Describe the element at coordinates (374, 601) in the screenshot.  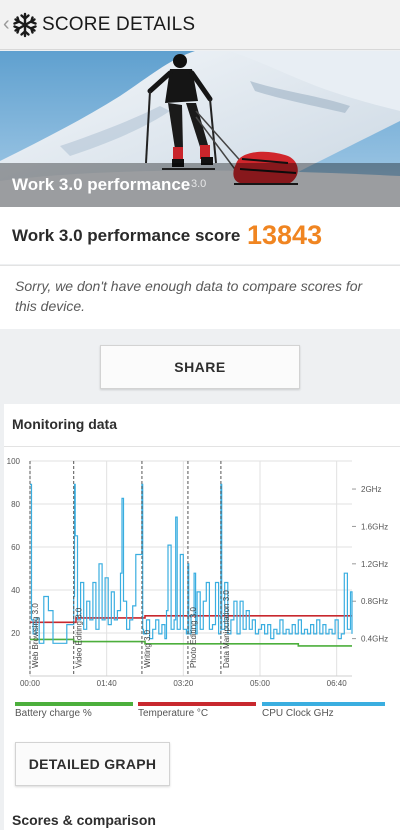
I see `y-right-tick-label: 0.8GHz` at that location.